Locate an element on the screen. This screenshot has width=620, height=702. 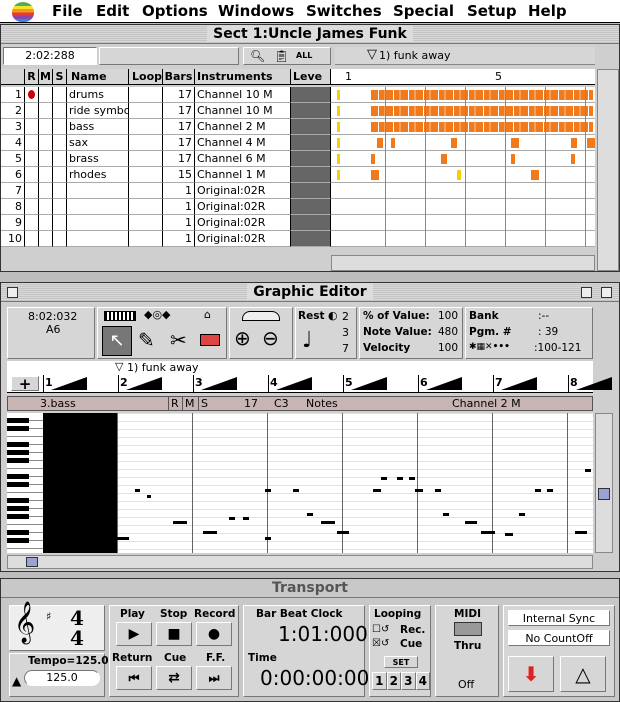
bar-number: 2 is located at coordinates (124, 382).